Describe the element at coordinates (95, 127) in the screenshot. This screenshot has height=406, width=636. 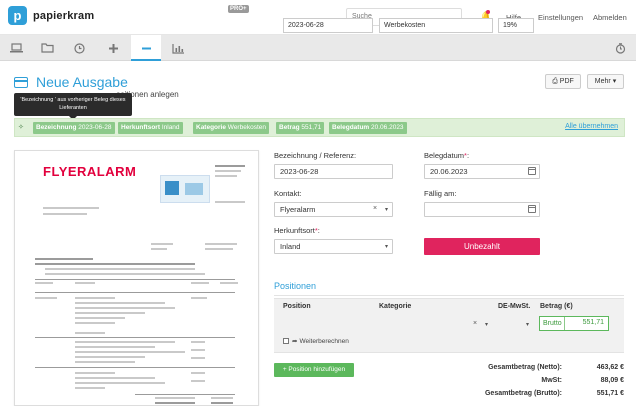
I see `chip-value: 2023-06-28` at that location.